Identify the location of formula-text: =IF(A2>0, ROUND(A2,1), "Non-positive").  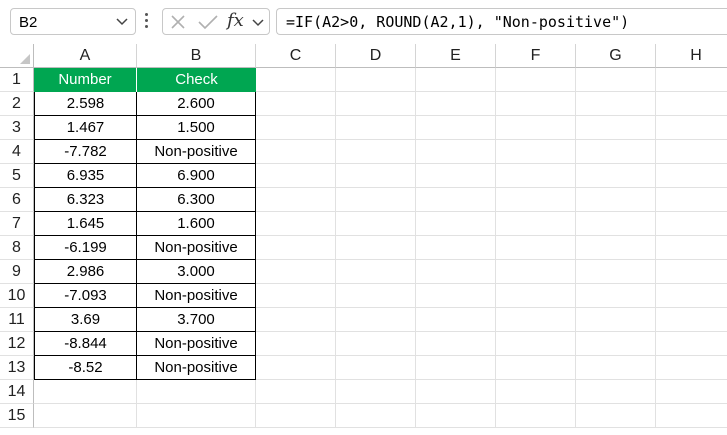
(458, 22).